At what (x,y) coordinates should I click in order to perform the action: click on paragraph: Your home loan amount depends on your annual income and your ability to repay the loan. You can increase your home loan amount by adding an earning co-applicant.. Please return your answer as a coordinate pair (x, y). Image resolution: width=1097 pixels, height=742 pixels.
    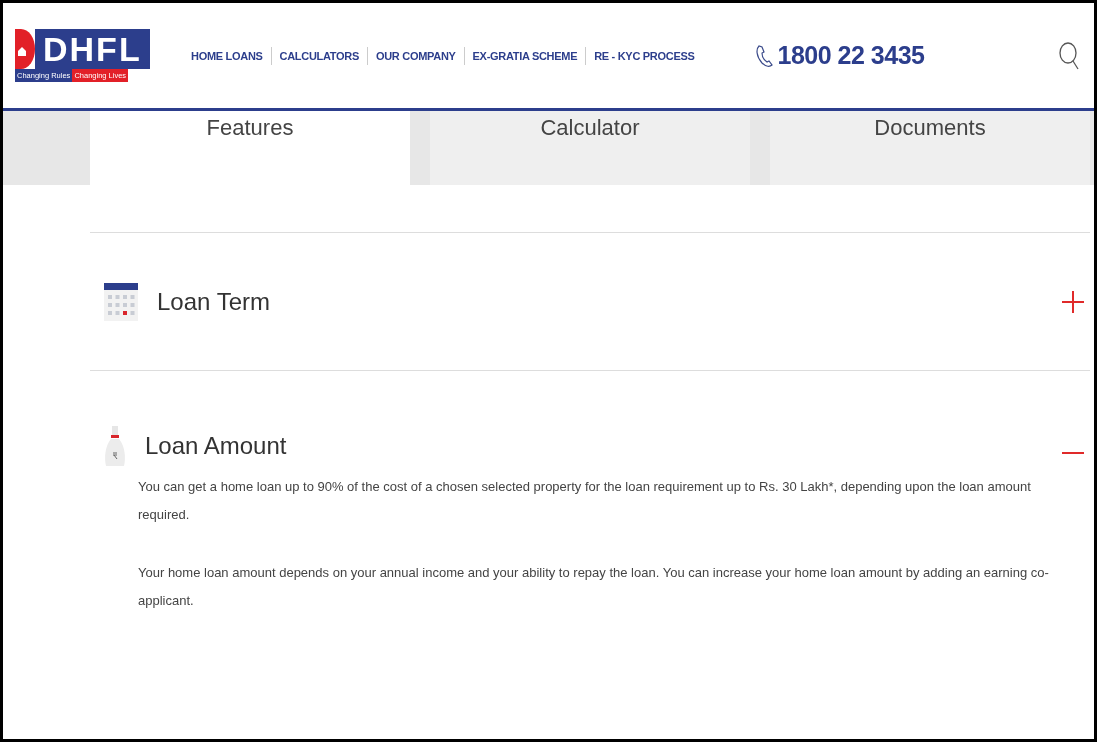
    Looking at the image, I should click on (594, 587).